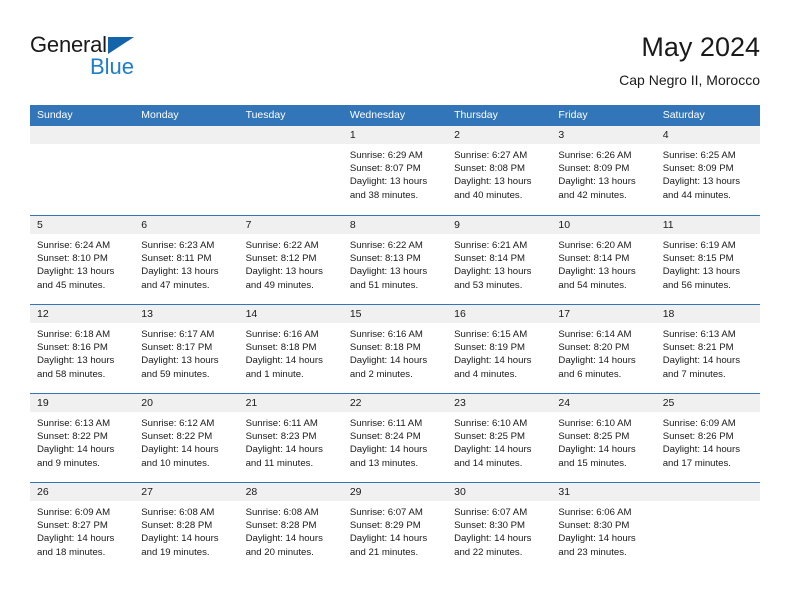 This screenshot has height=612, width=792. Describe the element at coordinates (186, 403) in the screenshot. I see `day-number: 20` at that location.